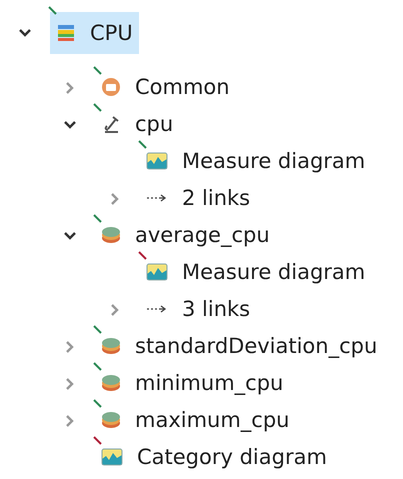  I want to click on tree-item: Category diagram, so click(214, 457).